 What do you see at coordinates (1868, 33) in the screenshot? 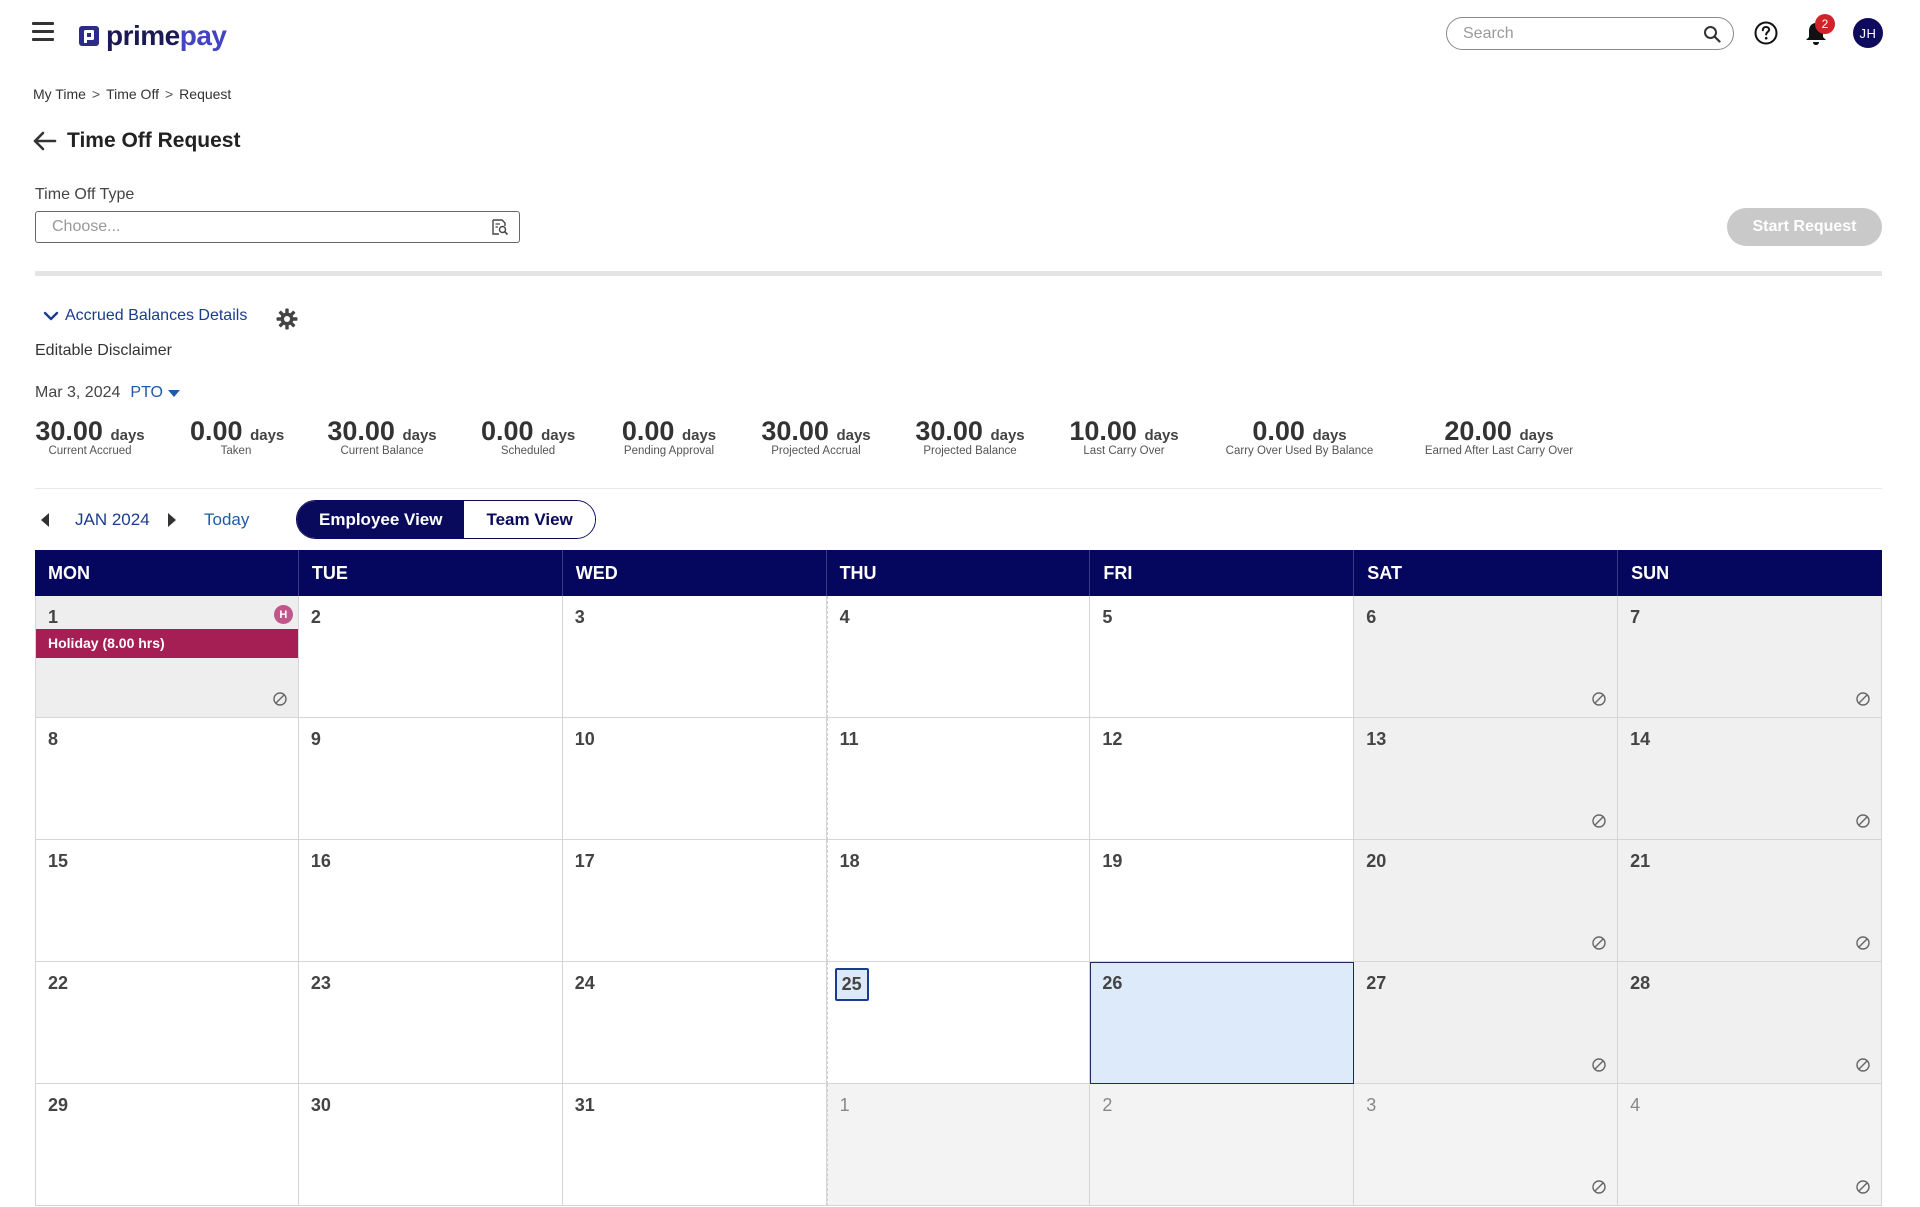
I see `user-avatar: JH` at bounding box center [1868, 33].